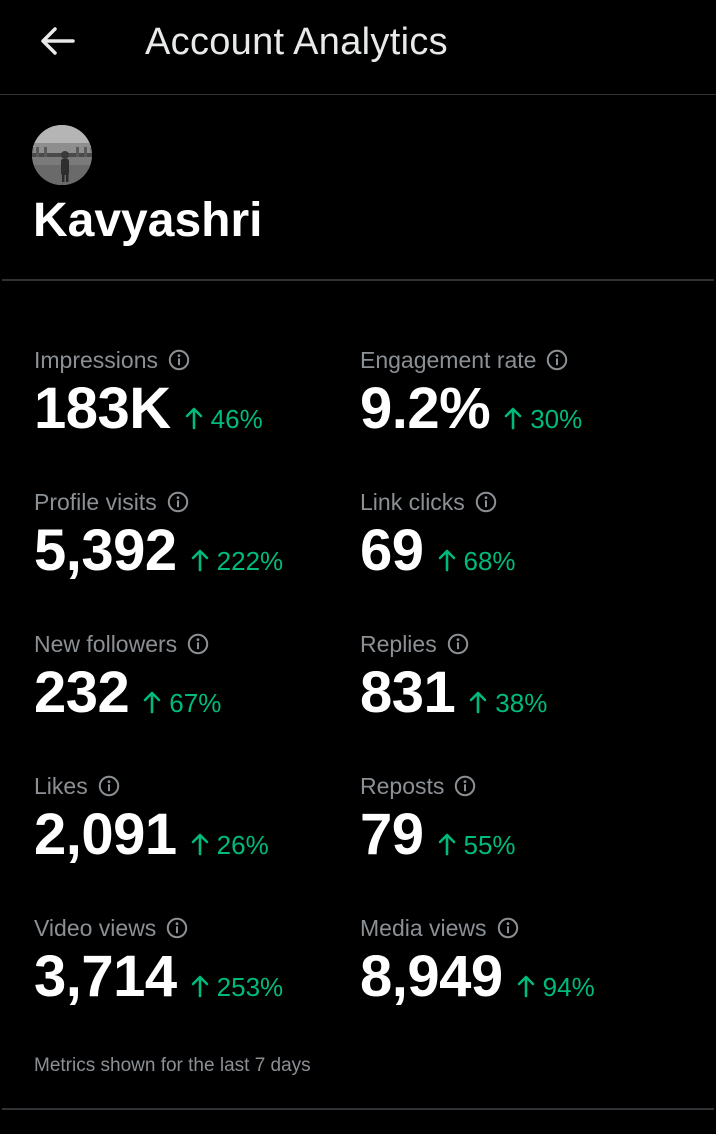 Image resolution: width=716 pixels, height=1134 pixels. What do you see at coordinates (172, 1065) in the screenshot?
I see `metrics-footnote: Metrics shown for the last 7 days` at bounding box center [172, 1065].